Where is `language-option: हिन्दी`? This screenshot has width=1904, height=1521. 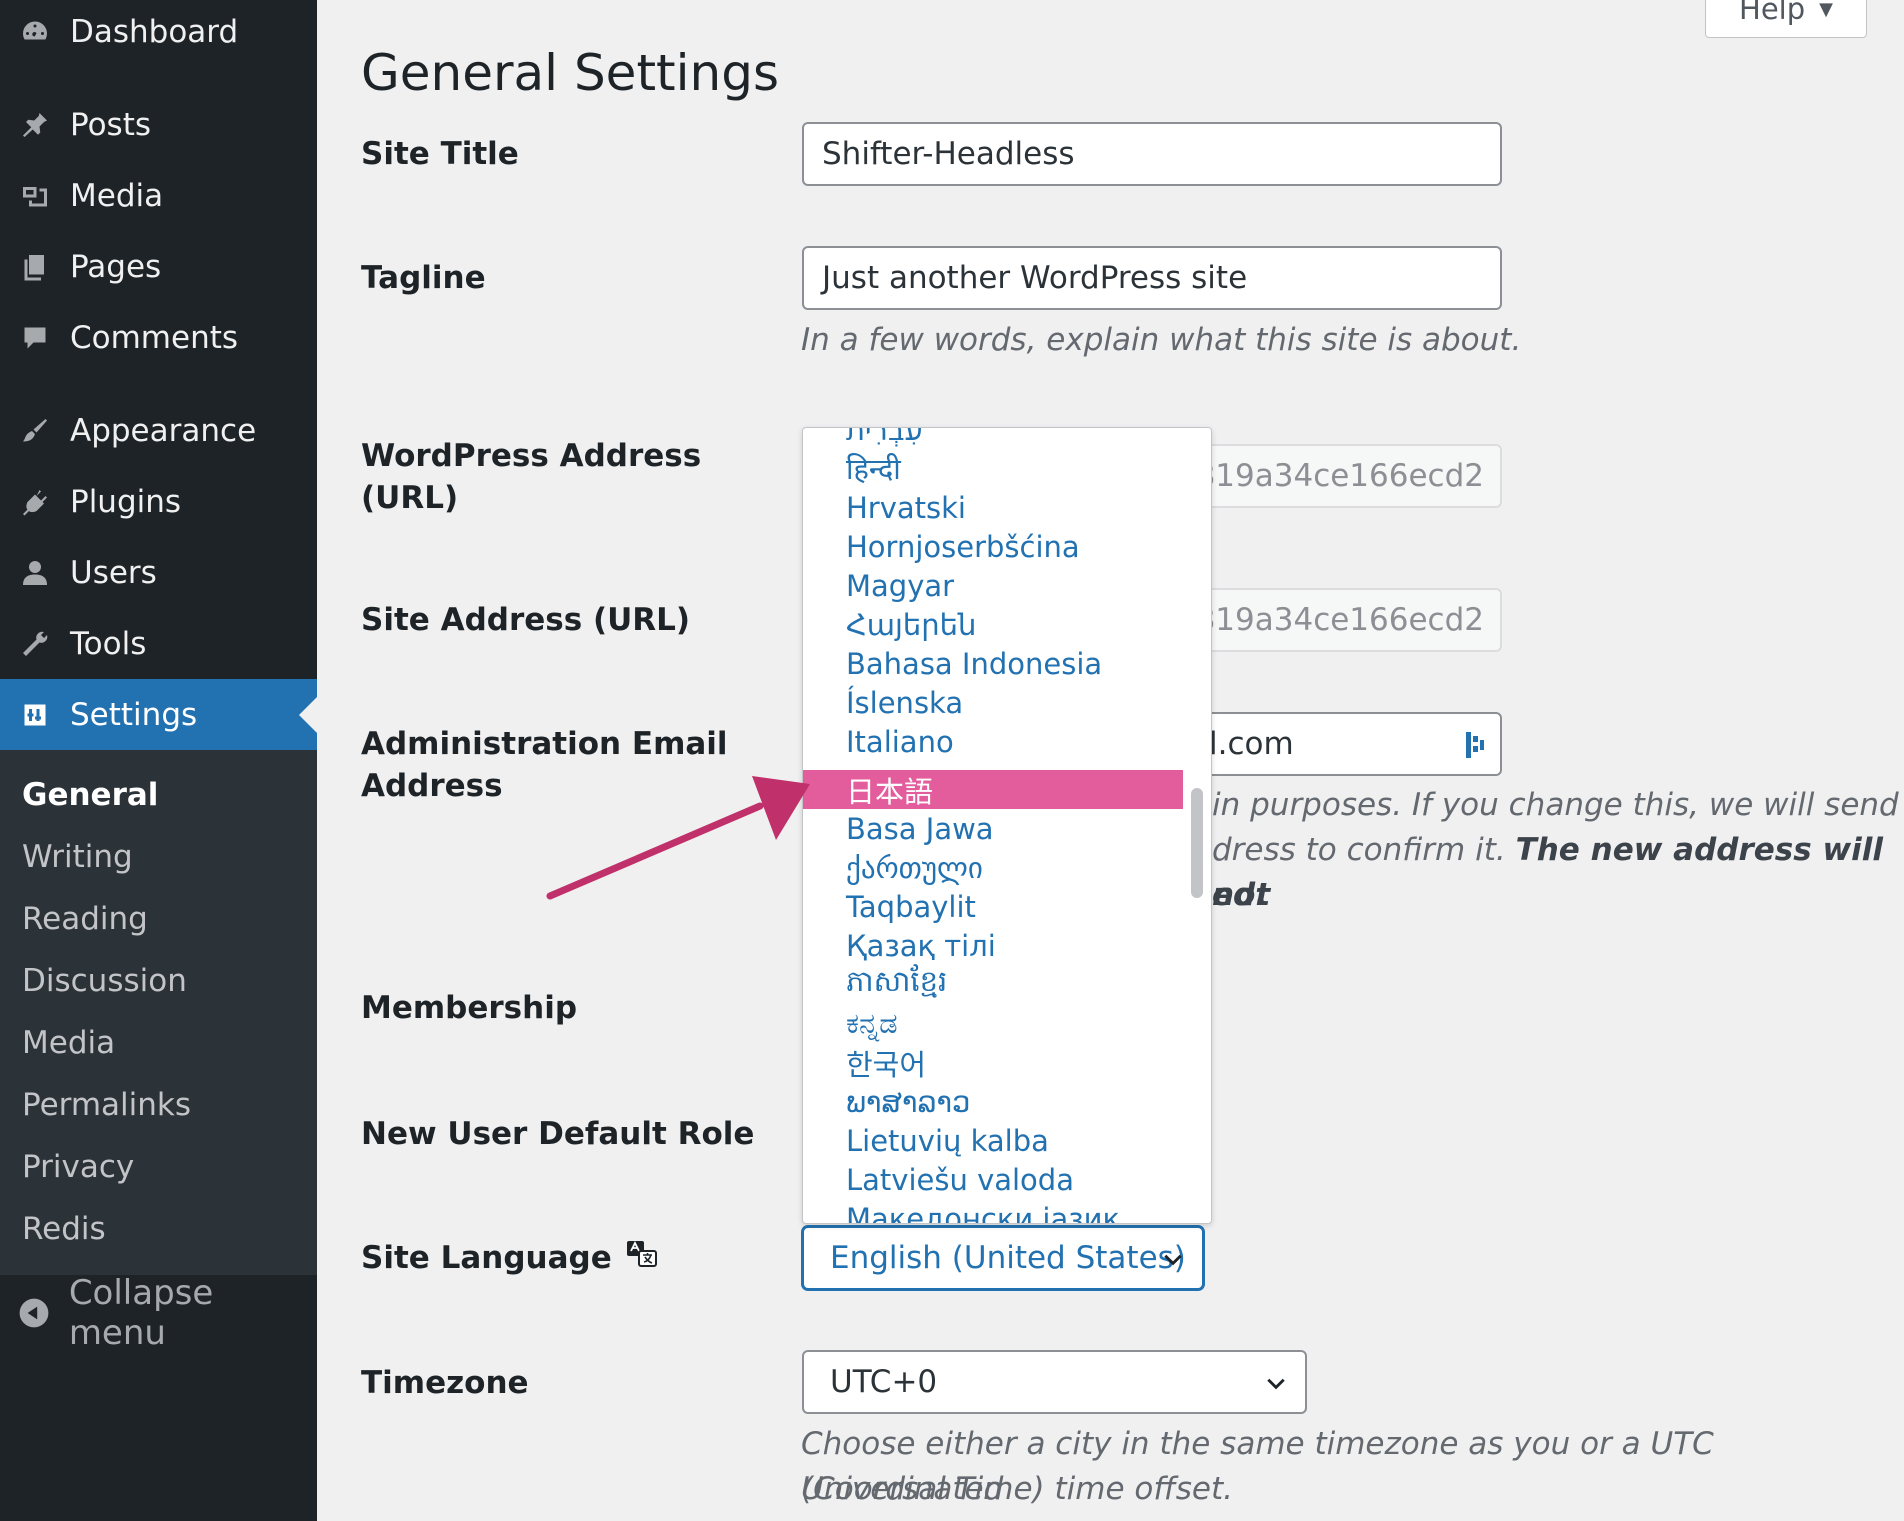 language-option: हिन्दी is located at coordinates (993, 468).